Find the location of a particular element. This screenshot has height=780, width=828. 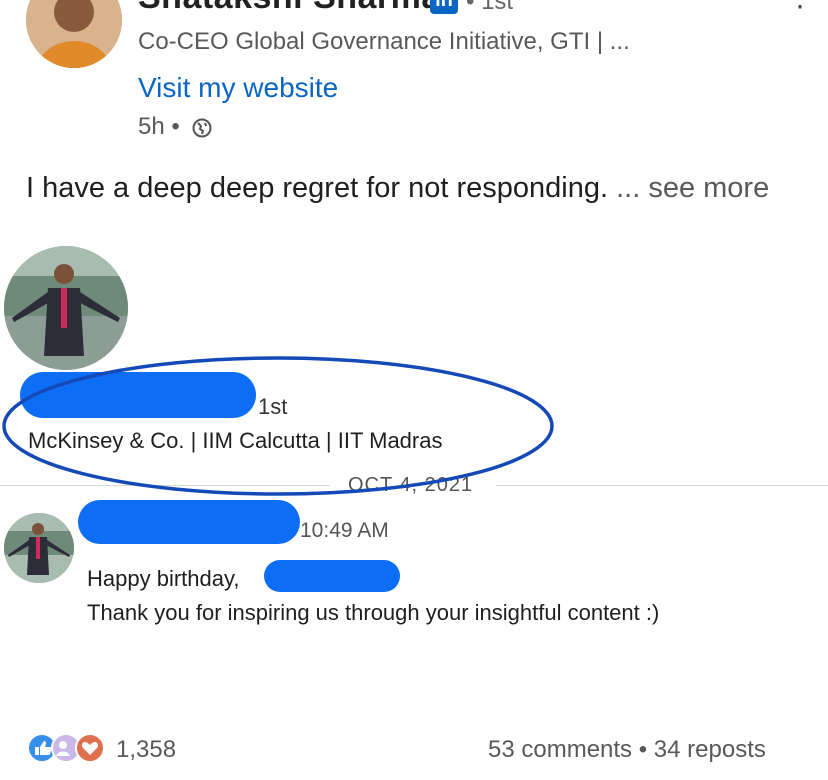

connection-degree: • 1st is located at coordinates (490, 7).